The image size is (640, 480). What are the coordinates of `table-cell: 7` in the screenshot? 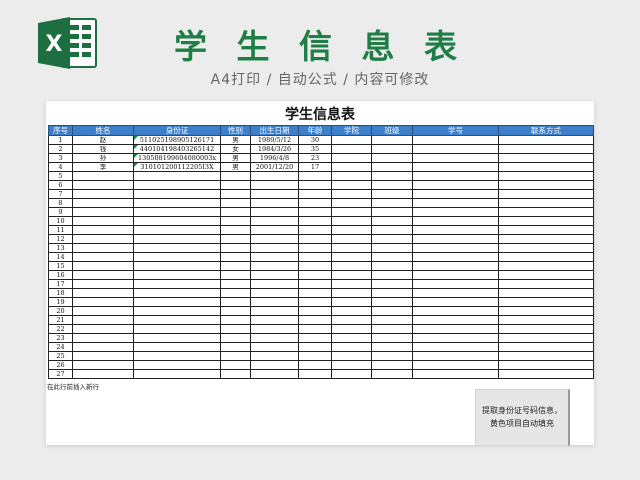 It's located at (60, 194).